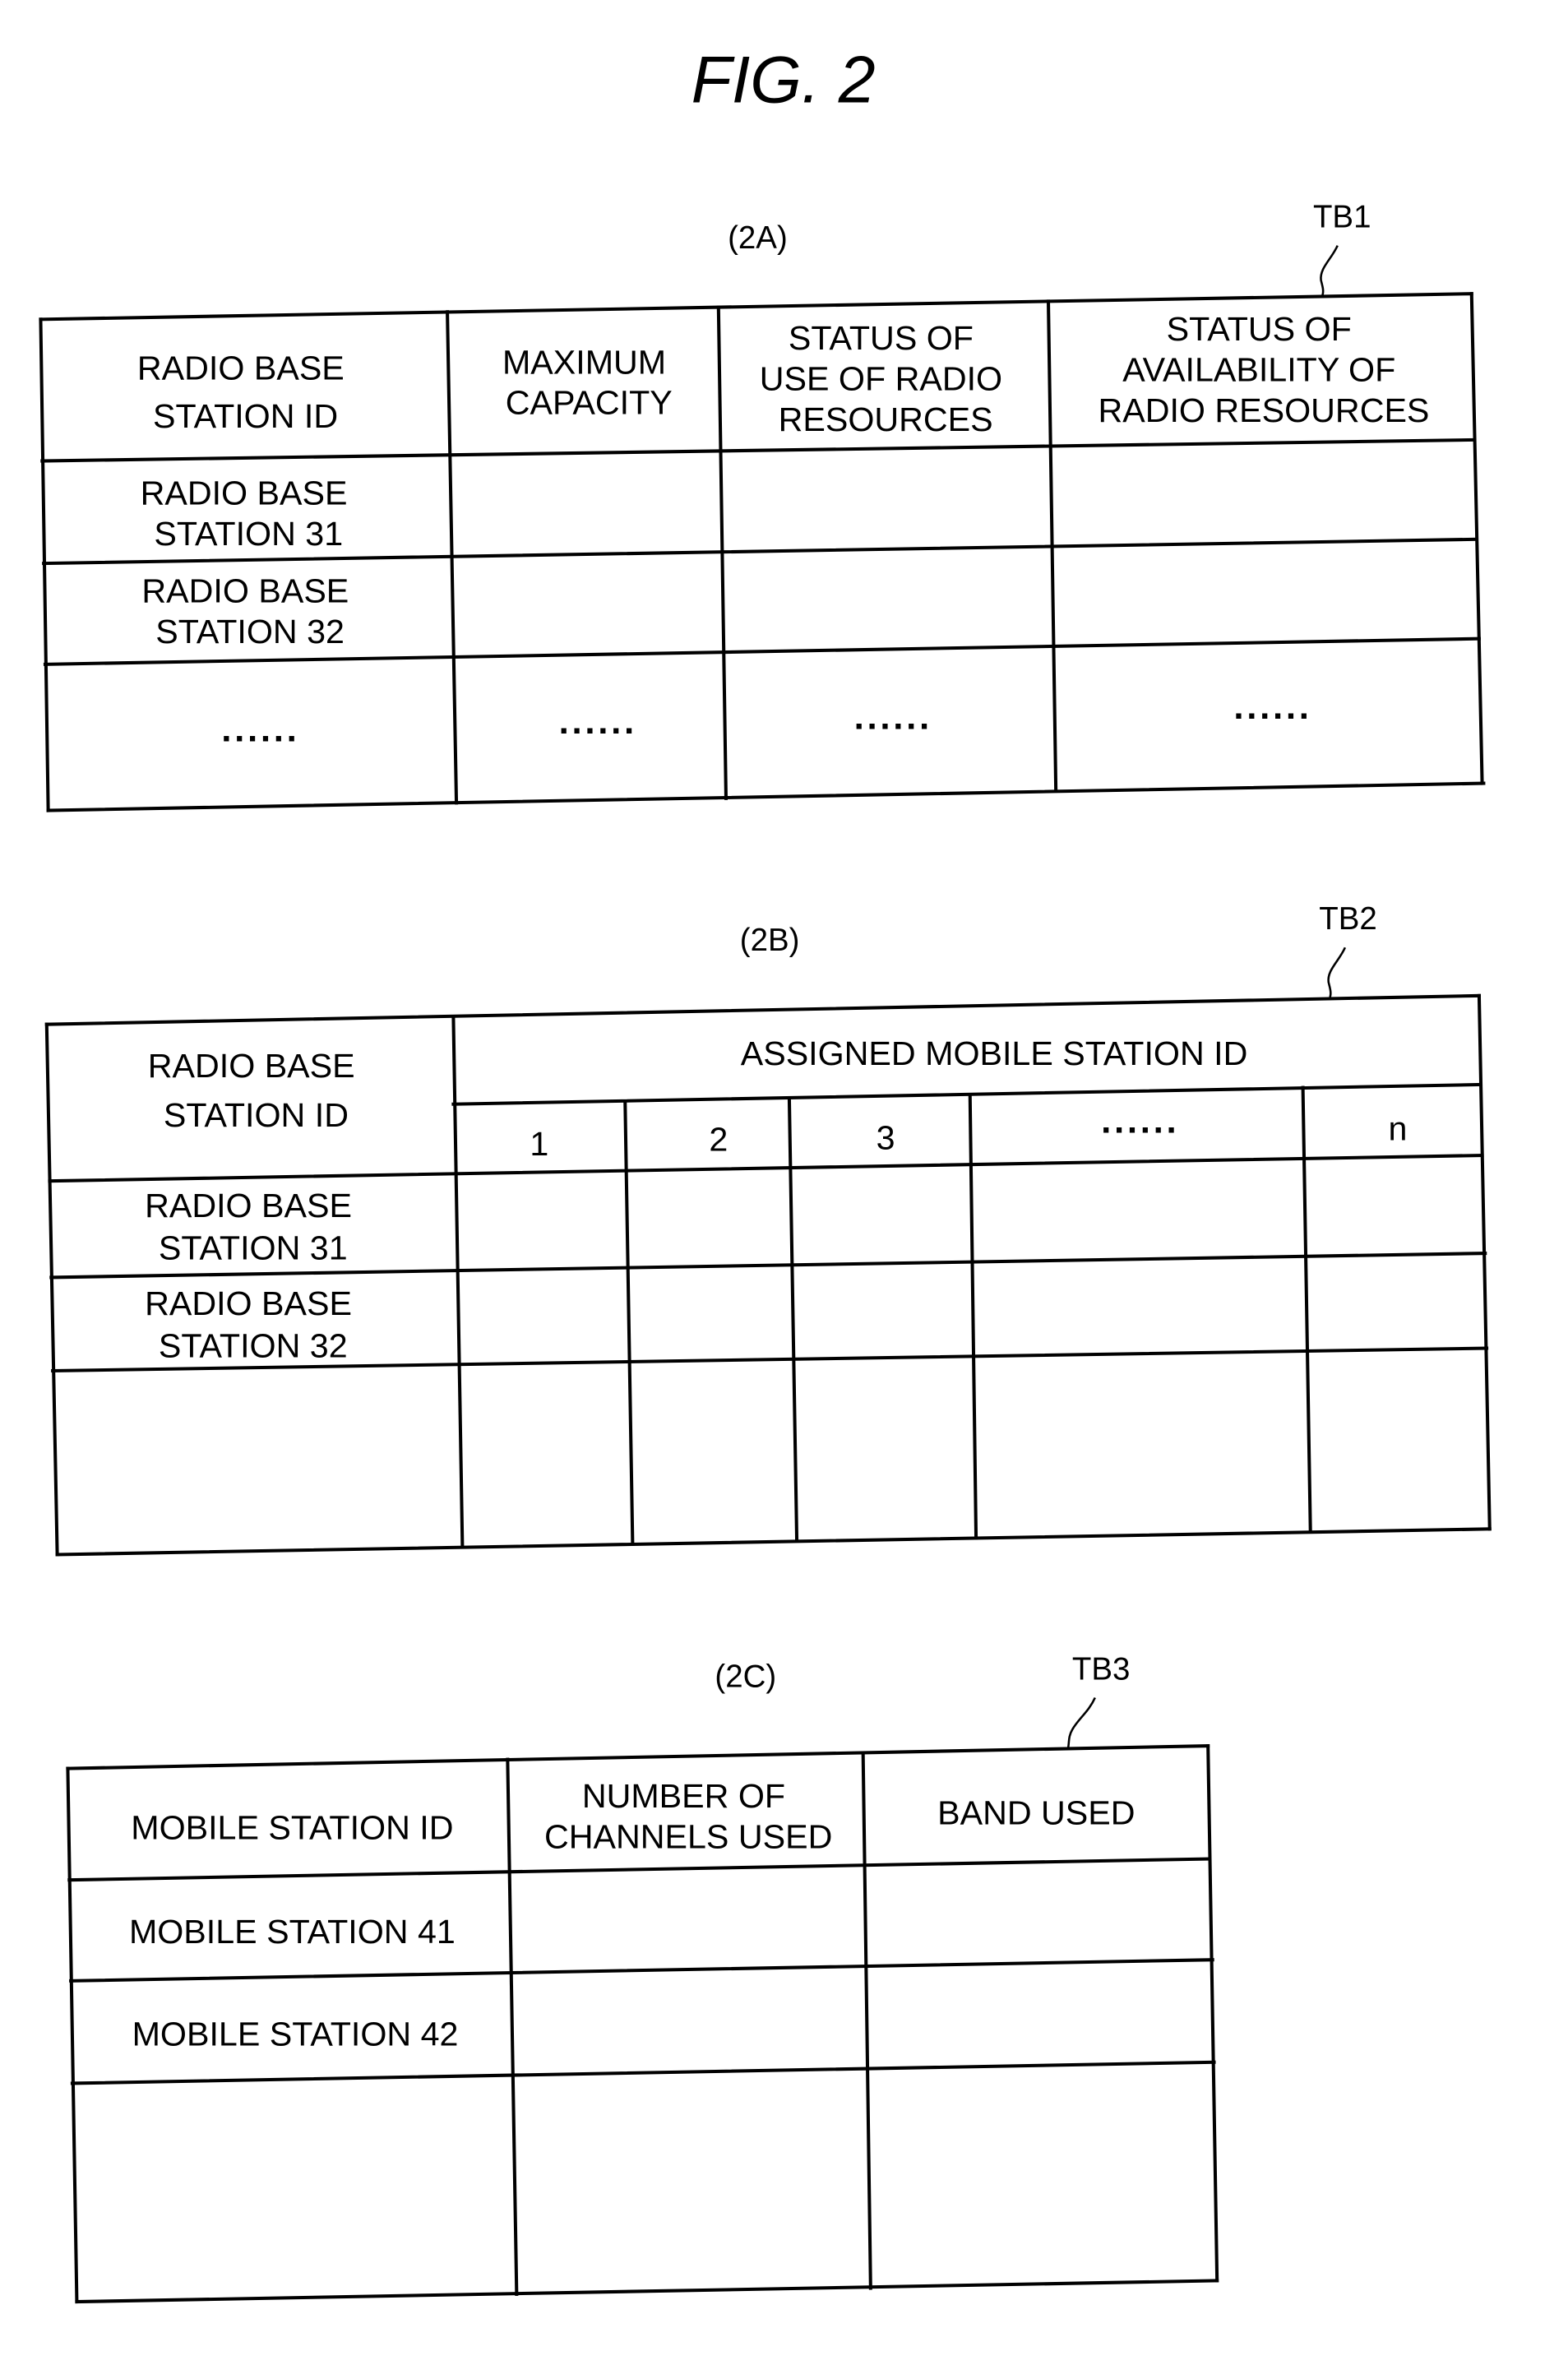  I want to click on leader-line-tb3, so click(1081, 1723).